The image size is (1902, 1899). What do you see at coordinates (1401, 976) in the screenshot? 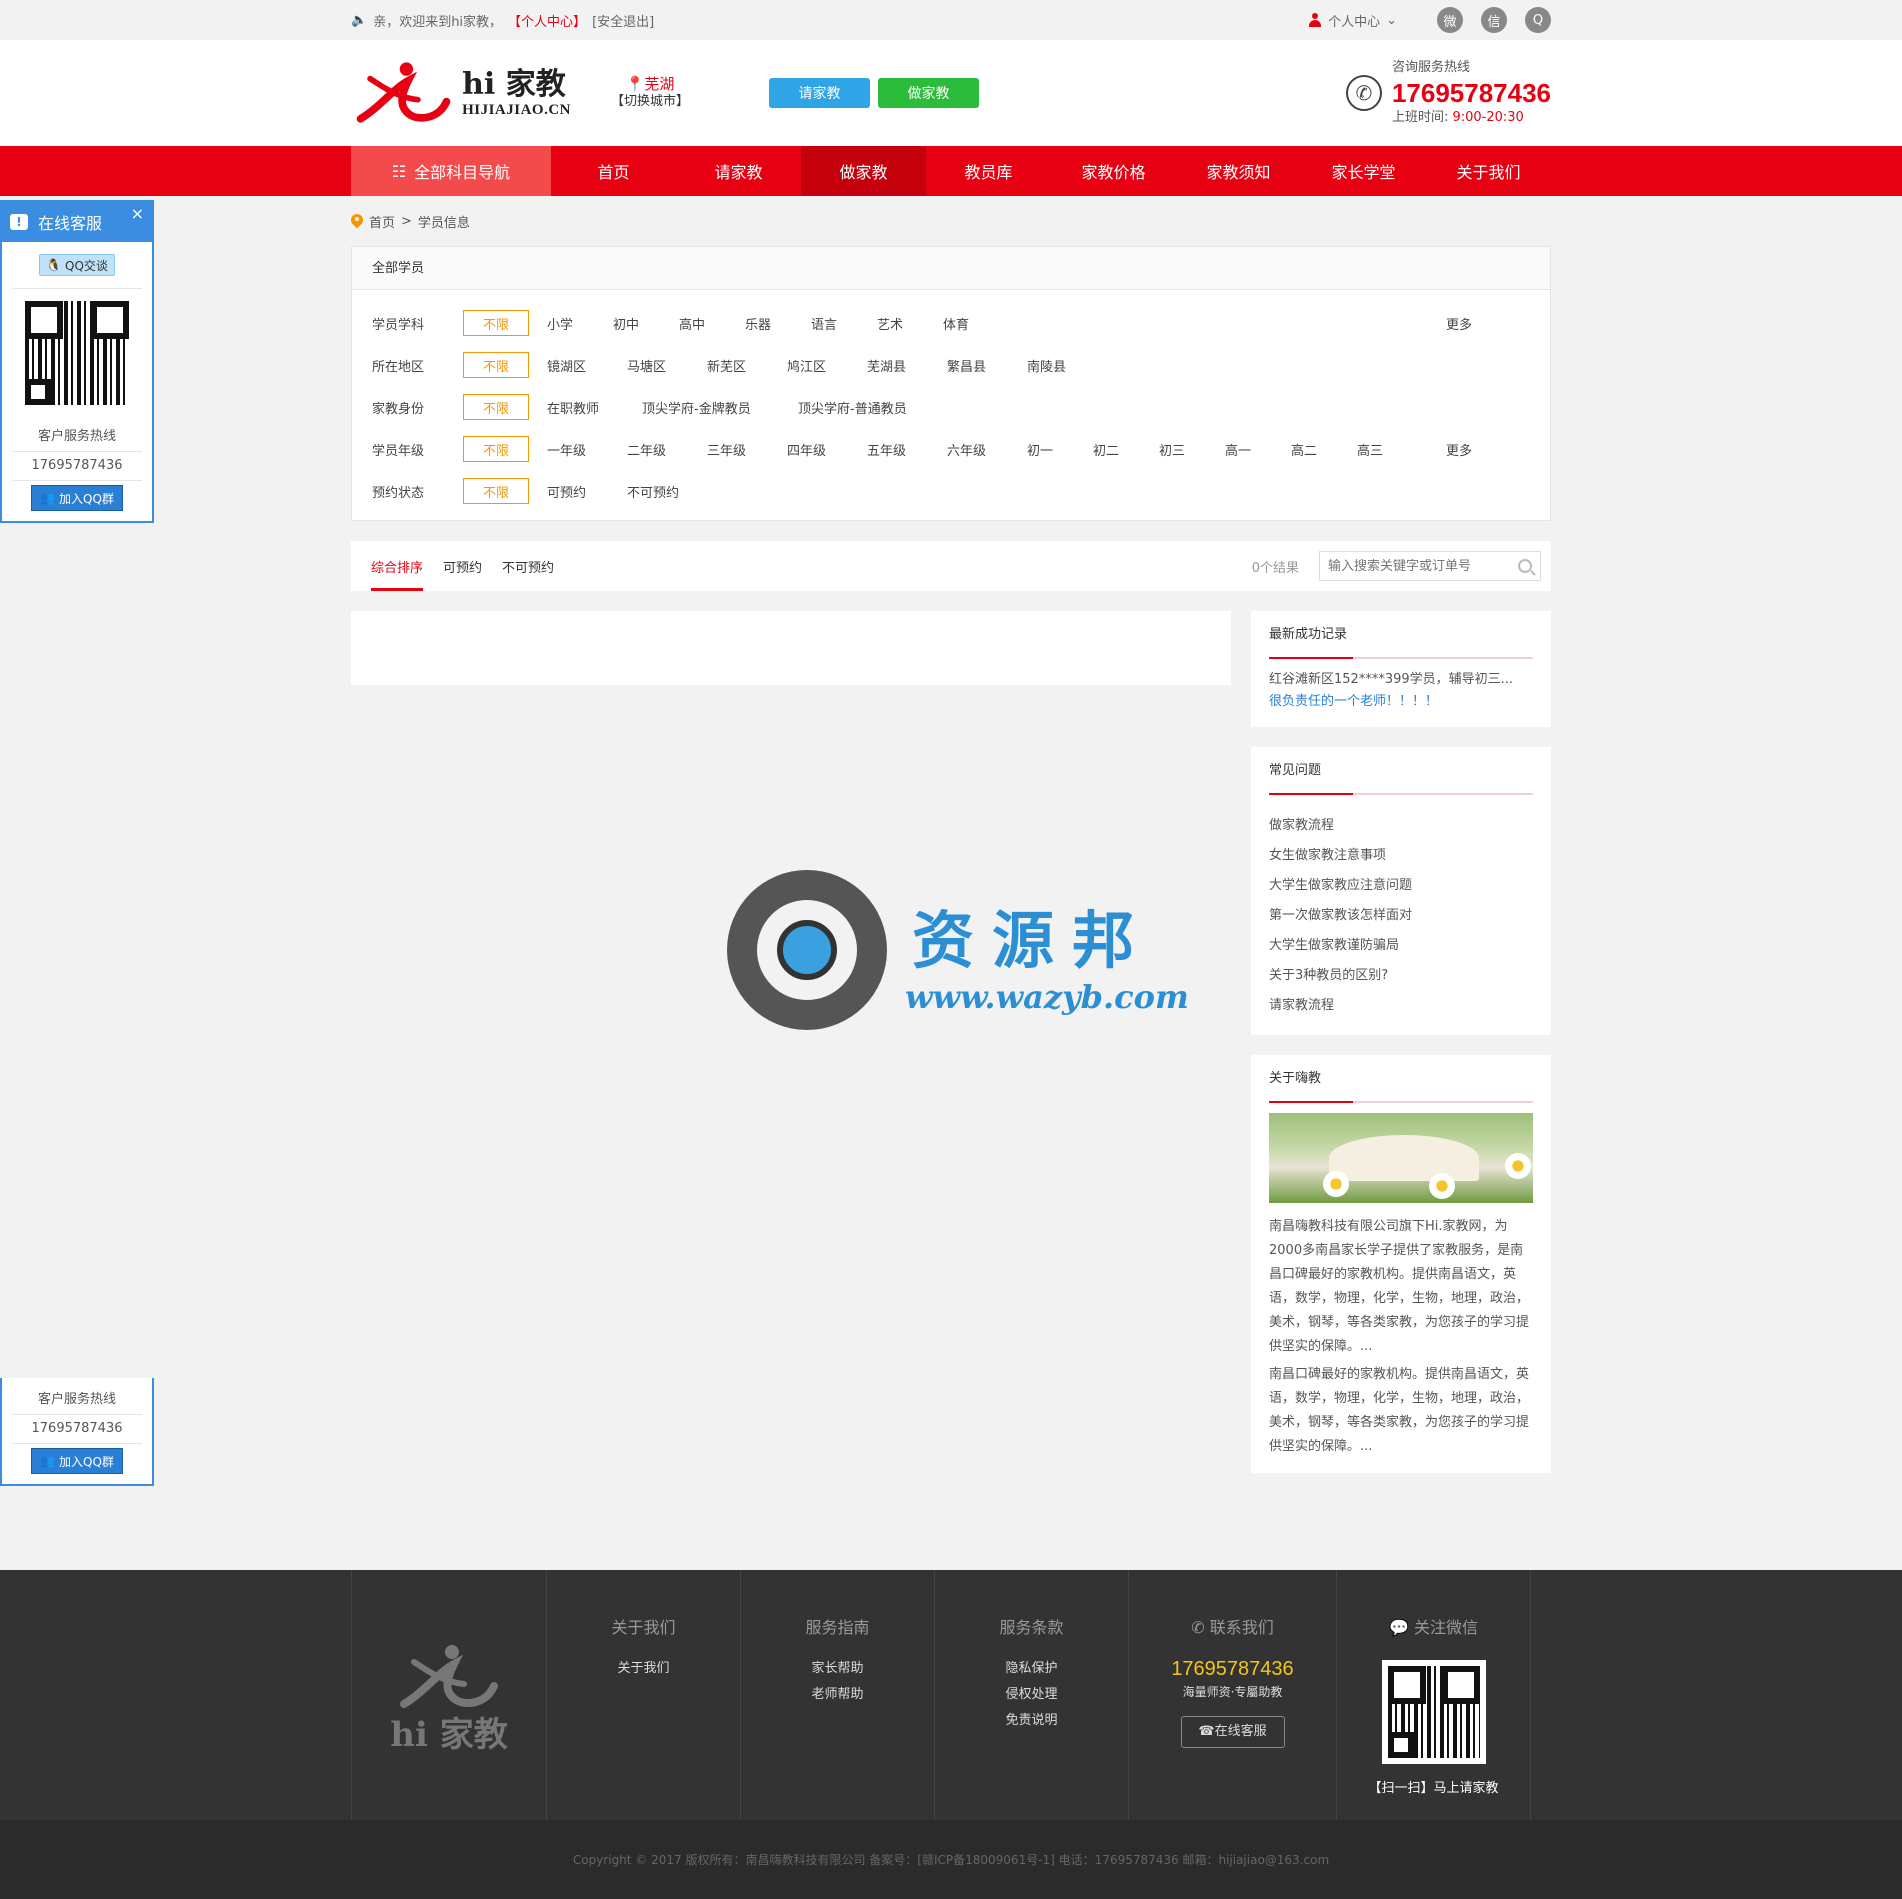
I see `faq-item: 关于3种教员的区别?` at bounding box center [1401, 976].